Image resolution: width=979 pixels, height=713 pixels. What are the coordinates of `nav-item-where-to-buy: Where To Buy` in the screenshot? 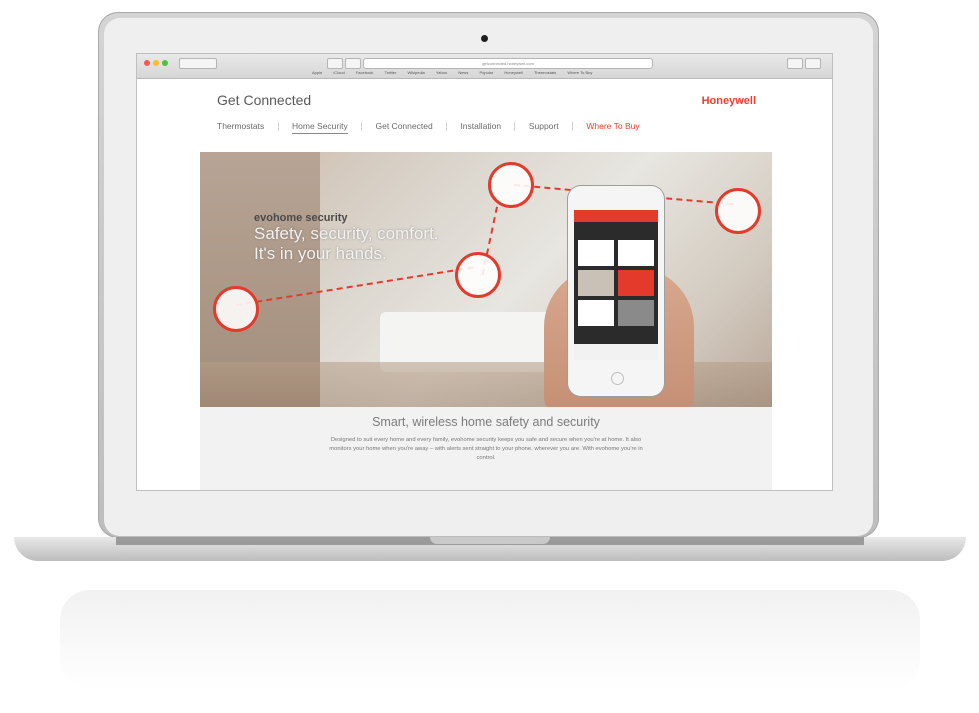 It's located at (612, 126).